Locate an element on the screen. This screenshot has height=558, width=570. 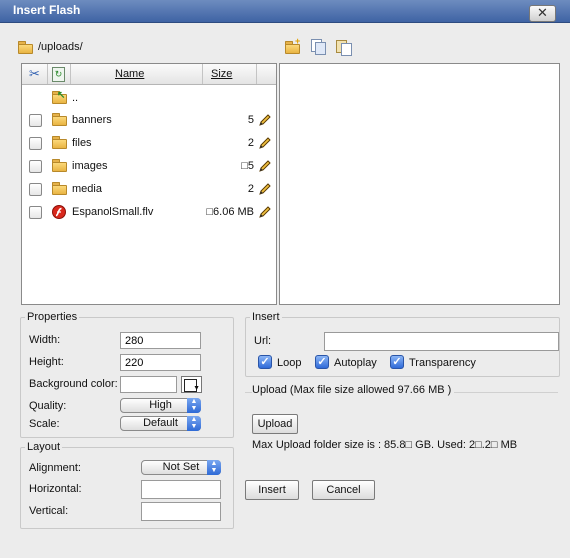
quality-label: Quality: is located at coordinates (48, 406).